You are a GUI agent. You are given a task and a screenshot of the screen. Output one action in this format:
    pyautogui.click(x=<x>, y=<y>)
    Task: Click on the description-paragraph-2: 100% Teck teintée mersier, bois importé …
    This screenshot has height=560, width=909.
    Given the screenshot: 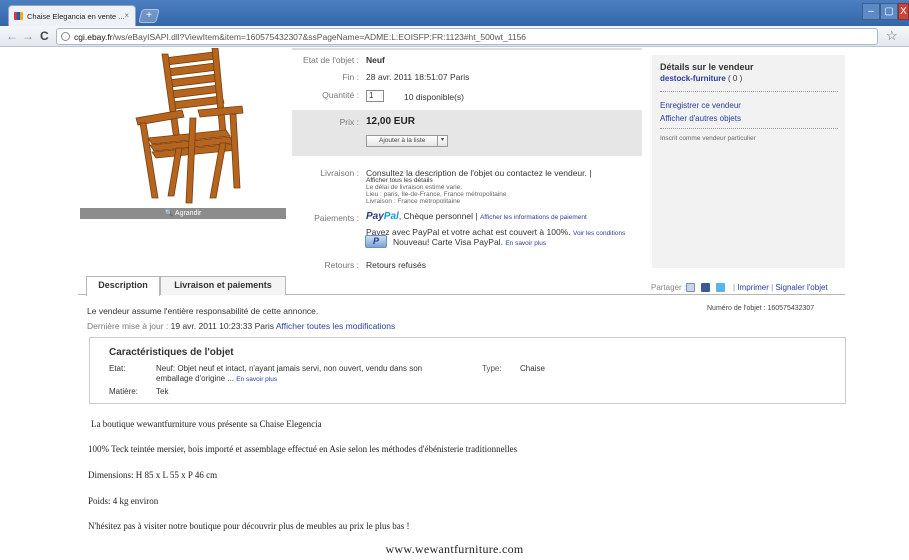 What is the action you would take?
    pyautogui.click(x=303, y=449)
    